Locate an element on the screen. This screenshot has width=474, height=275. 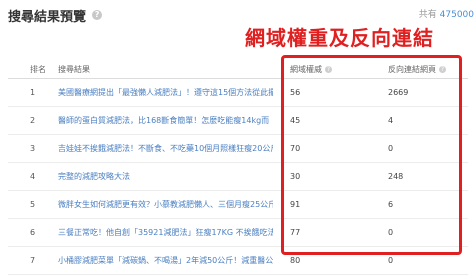
row-rank: 5 is located at coordinates (33, 204).